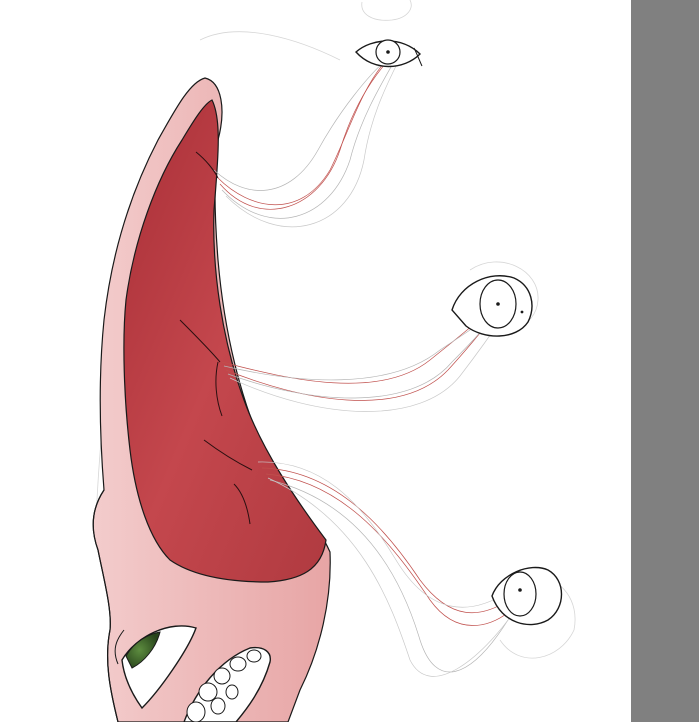 Image resolution: width=699 pixels, height=722 pixels. What do you see at coordinates (306, 141) in the screenshot?
I see `threads-top` at bounding box center [306, 141].